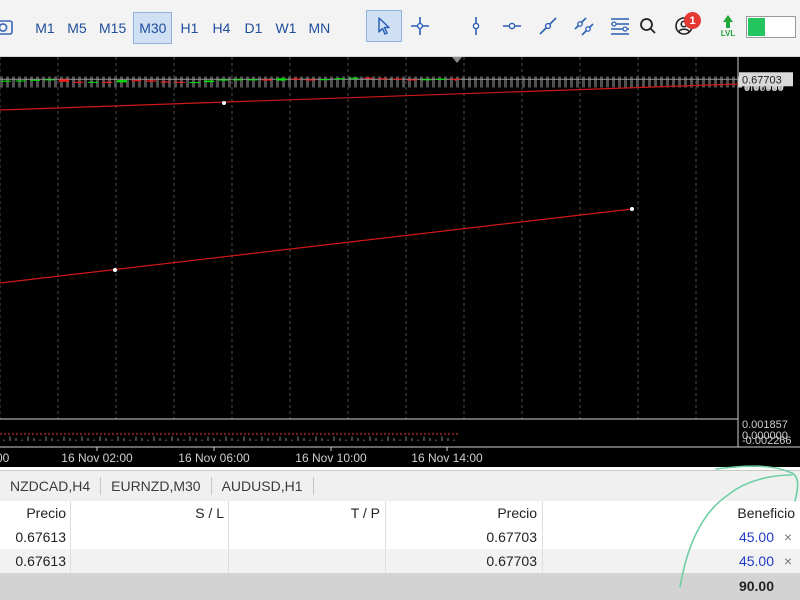  What do you see at coordinates (355, 513) in the screenshot?
I see `header-take-profit: T / P` at bounding box center [355, 513].